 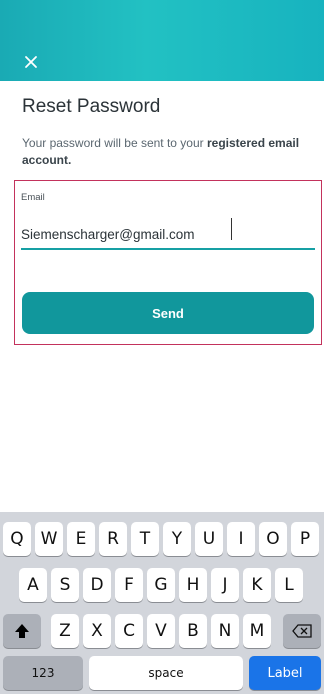 What do you see at coordinates (231, 229) in the screenshot?
I see `text-cursor` at bounding box center [231, 229].